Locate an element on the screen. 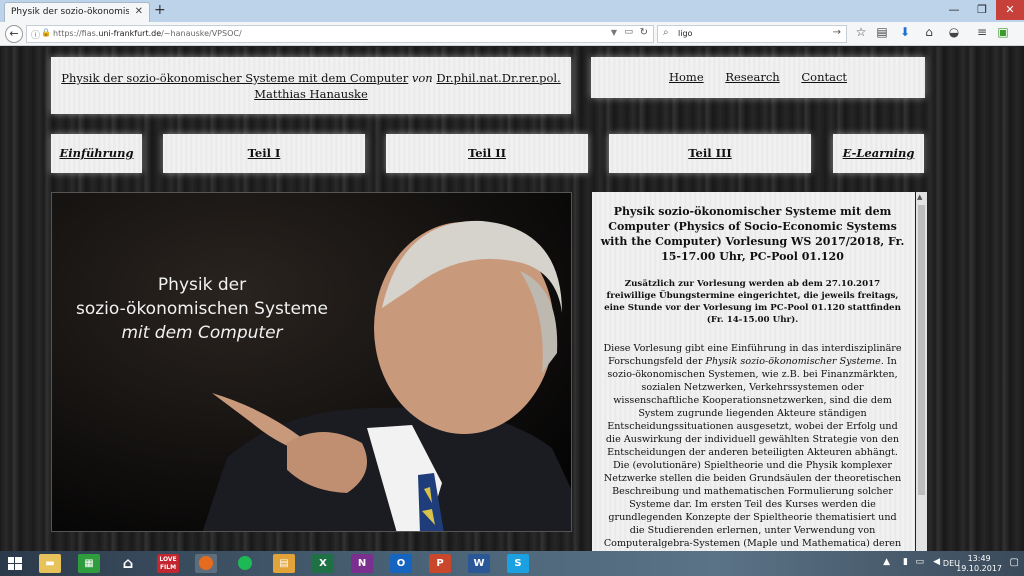 This screenshot has width=1024, height=576. minimize-button: — is located at coordinates (954, 10).